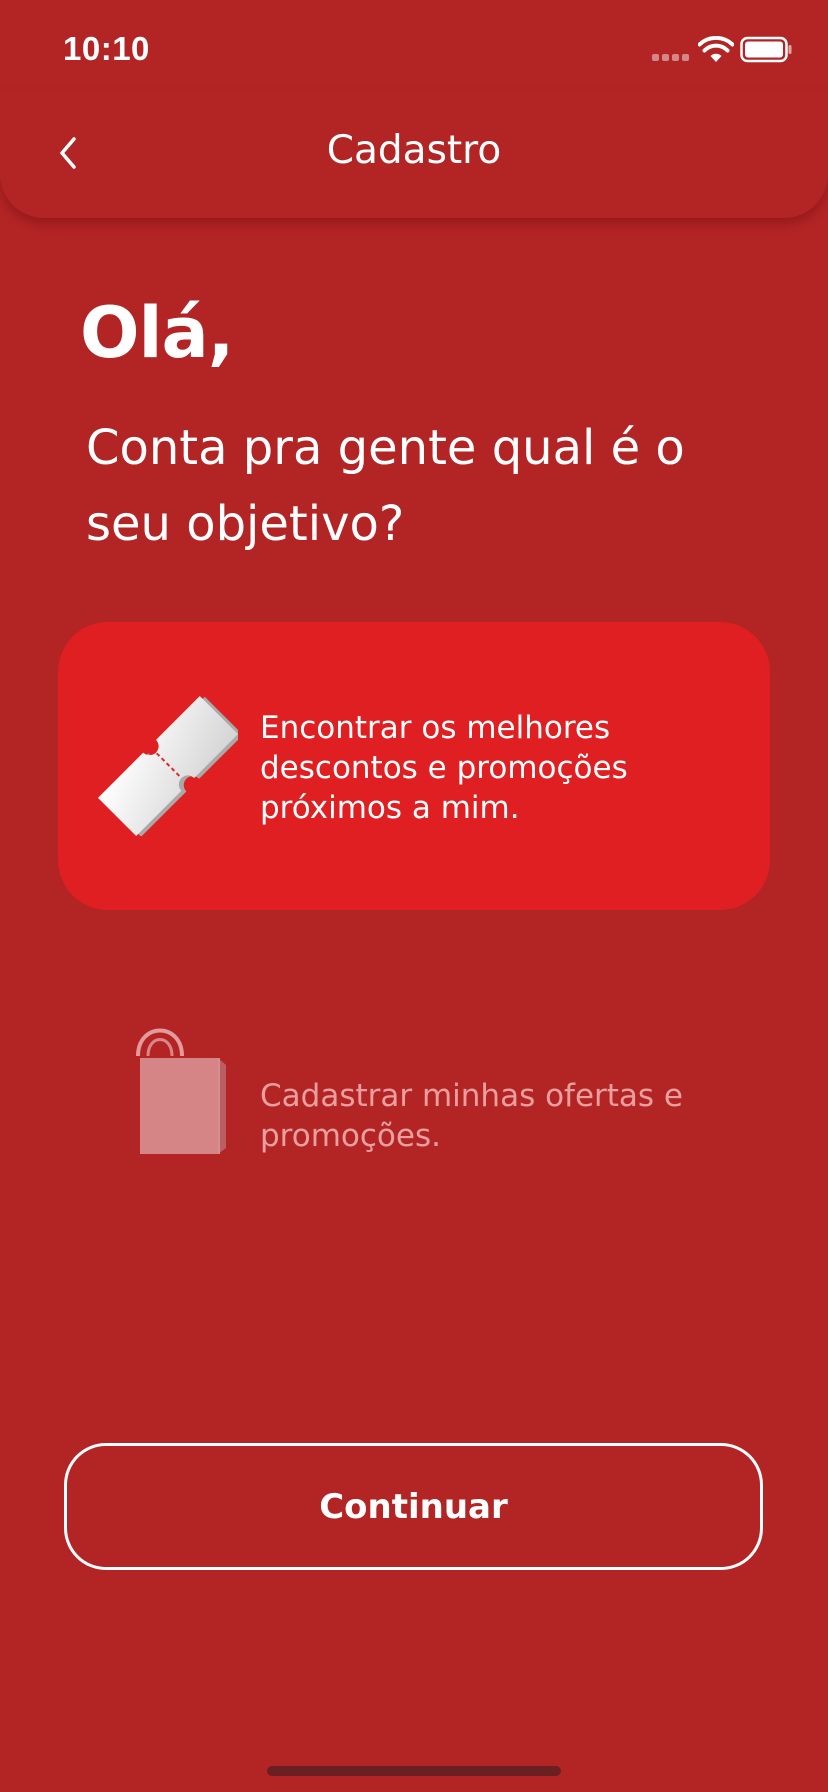 The height and width of the screenshot is (1792, 828). Describe the element at coordinates (168, 766) in the screenshot. I see `ticket-icon` at that location.